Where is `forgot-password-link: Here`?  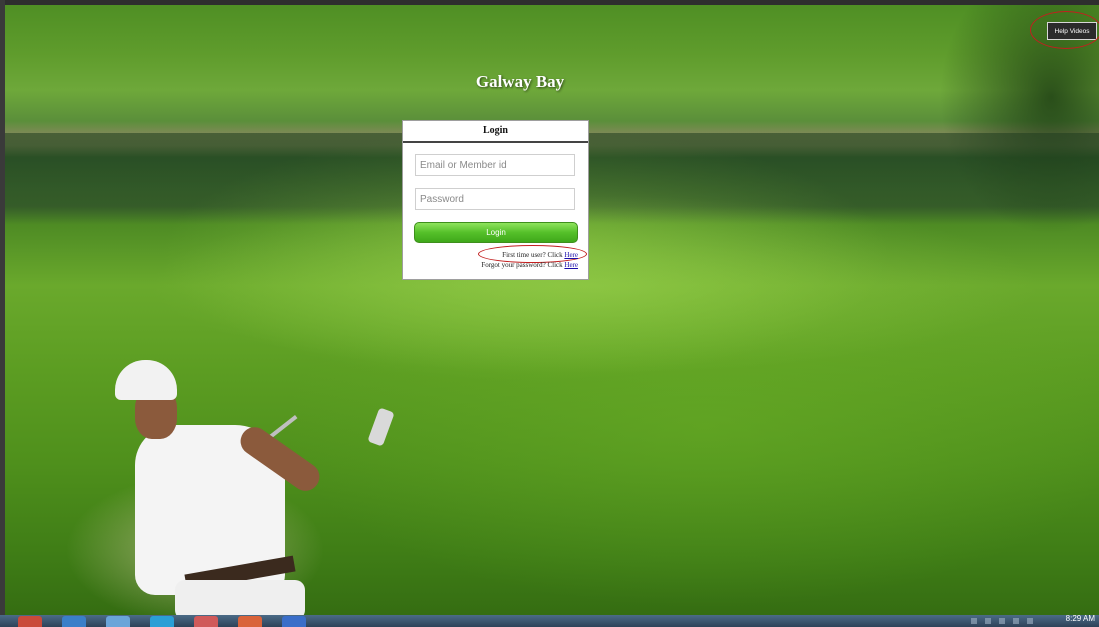 forgot-password-link: Here is located at coordinates (571, 265).